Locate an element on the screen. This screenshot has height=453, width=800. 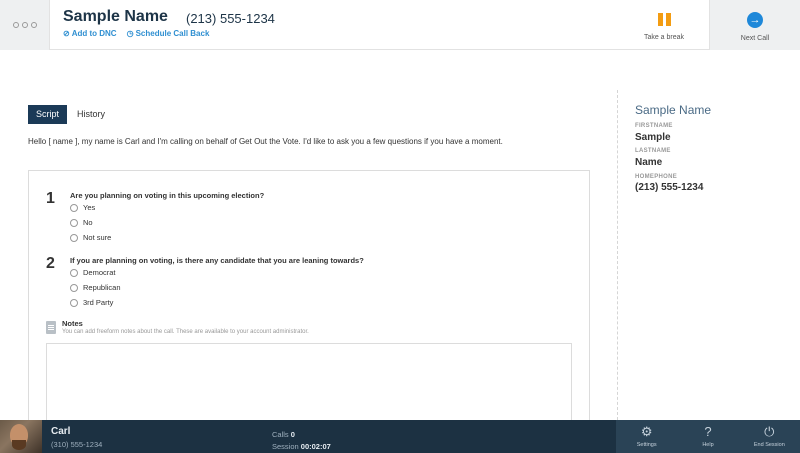
help-icon: ? is located at coordinates (708, 431).